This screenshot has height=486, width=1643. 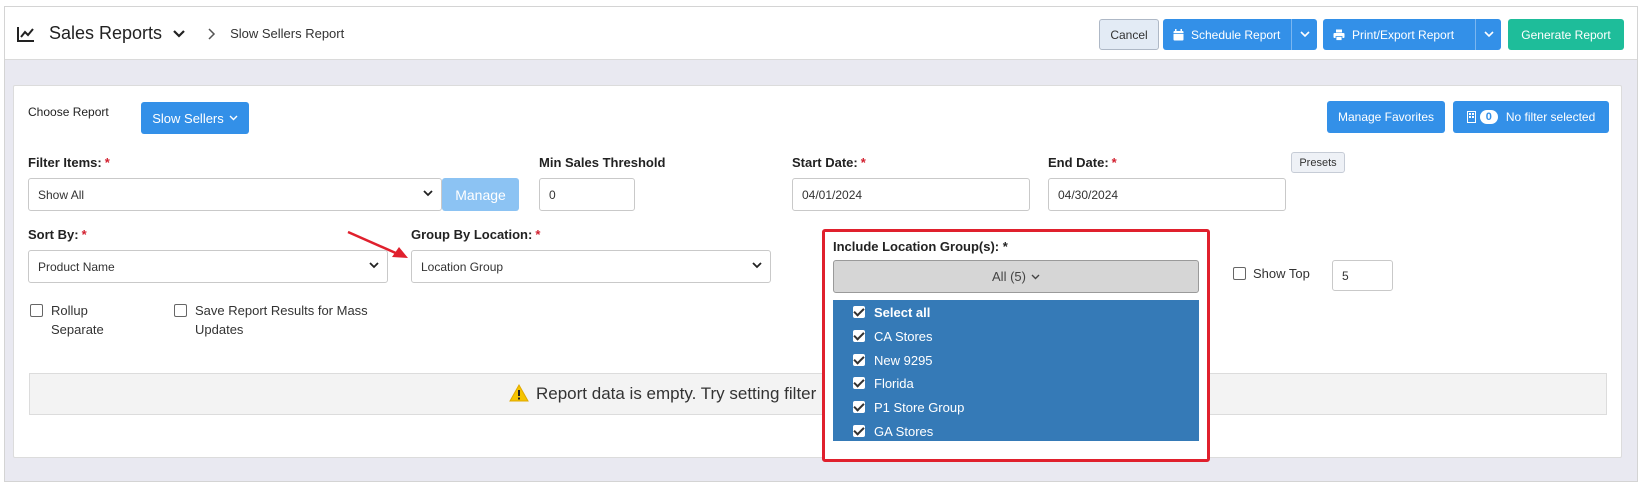 I want to click on filter-items-label: Filter Items: *, so click(x=69, y=162).